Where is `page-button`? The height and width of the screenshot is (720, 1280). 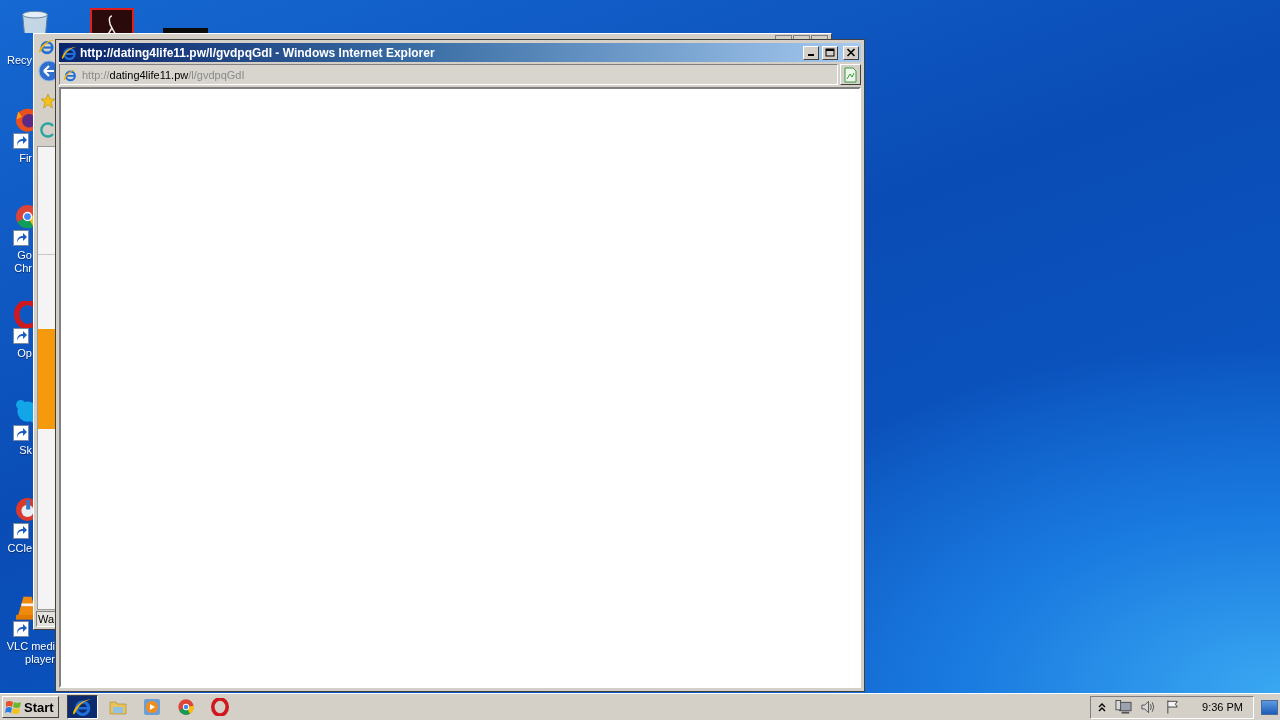 page-button is located at coordinates (850, 74).